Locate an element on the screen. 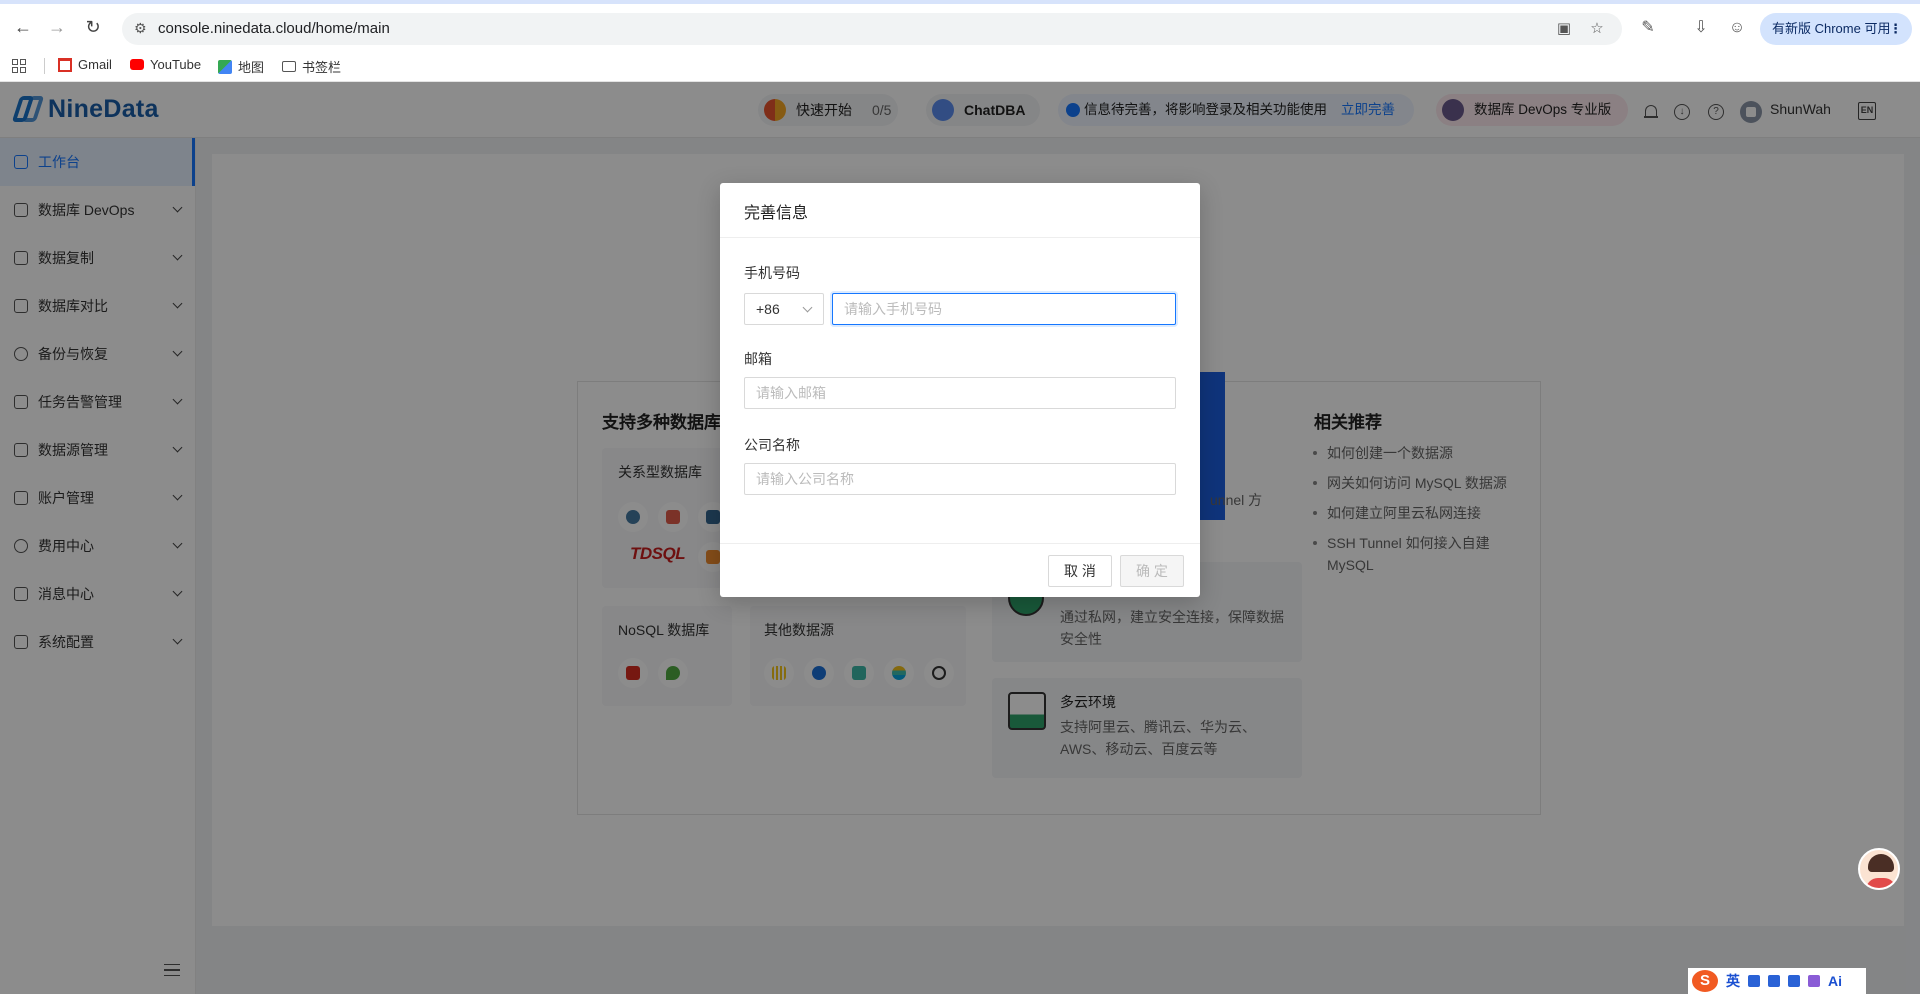  chrome-update-label: 有新版 Chrome 可用 is located at coordinates (1831, 28).